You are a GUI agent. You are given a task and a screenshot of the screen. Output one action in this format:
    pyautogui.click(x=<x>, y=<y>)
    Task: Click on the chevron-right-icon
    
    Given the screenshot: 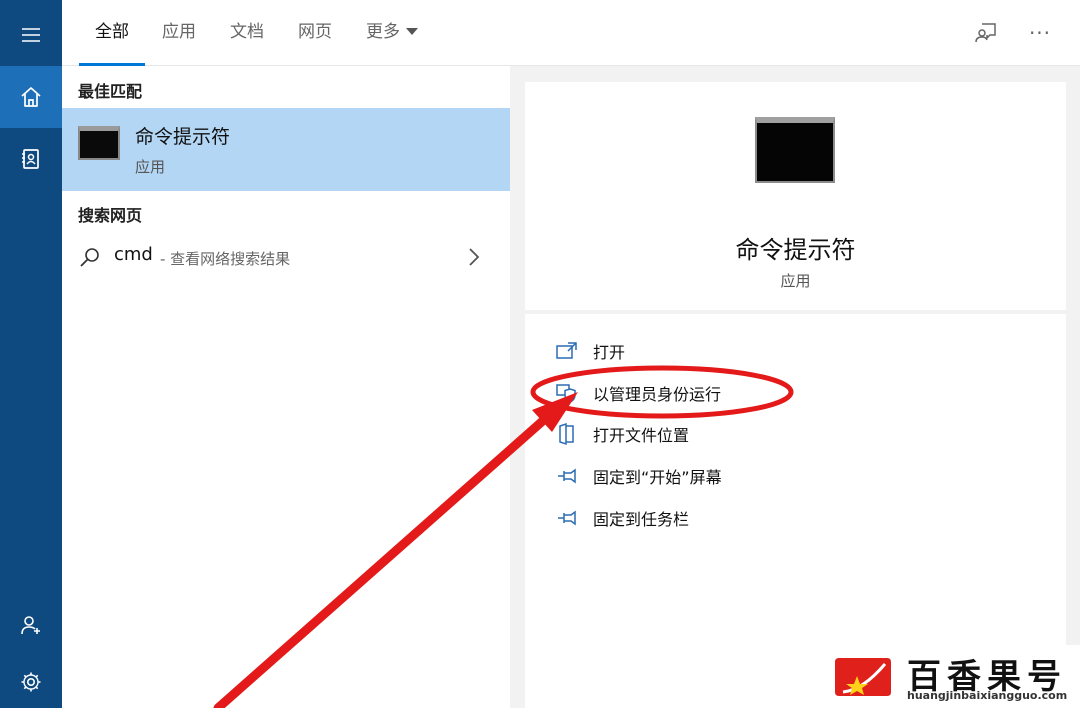 What is the action you would take?
    pyautogui.click(x=474, y=257)
    